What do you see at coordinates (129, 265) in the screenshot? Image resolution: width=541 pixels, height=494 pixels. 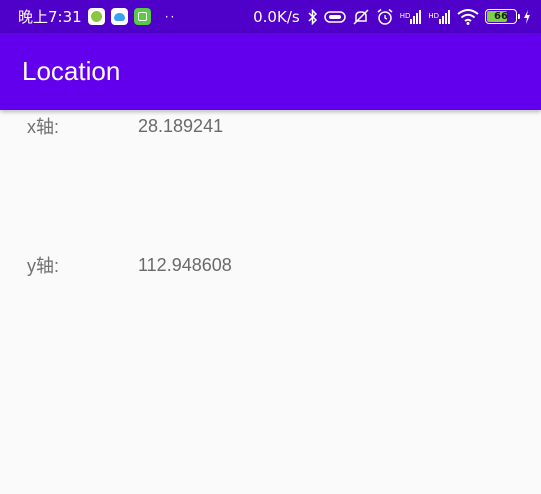 I see `y-coordinate-row: y轴: 112.948608` at bounding box center [129, 265].